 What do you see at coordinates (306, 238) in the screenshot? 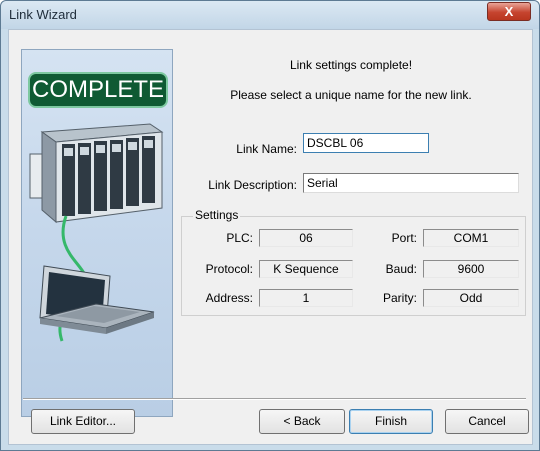
I see `plc-value: 06` at bounding box center [306, 238].